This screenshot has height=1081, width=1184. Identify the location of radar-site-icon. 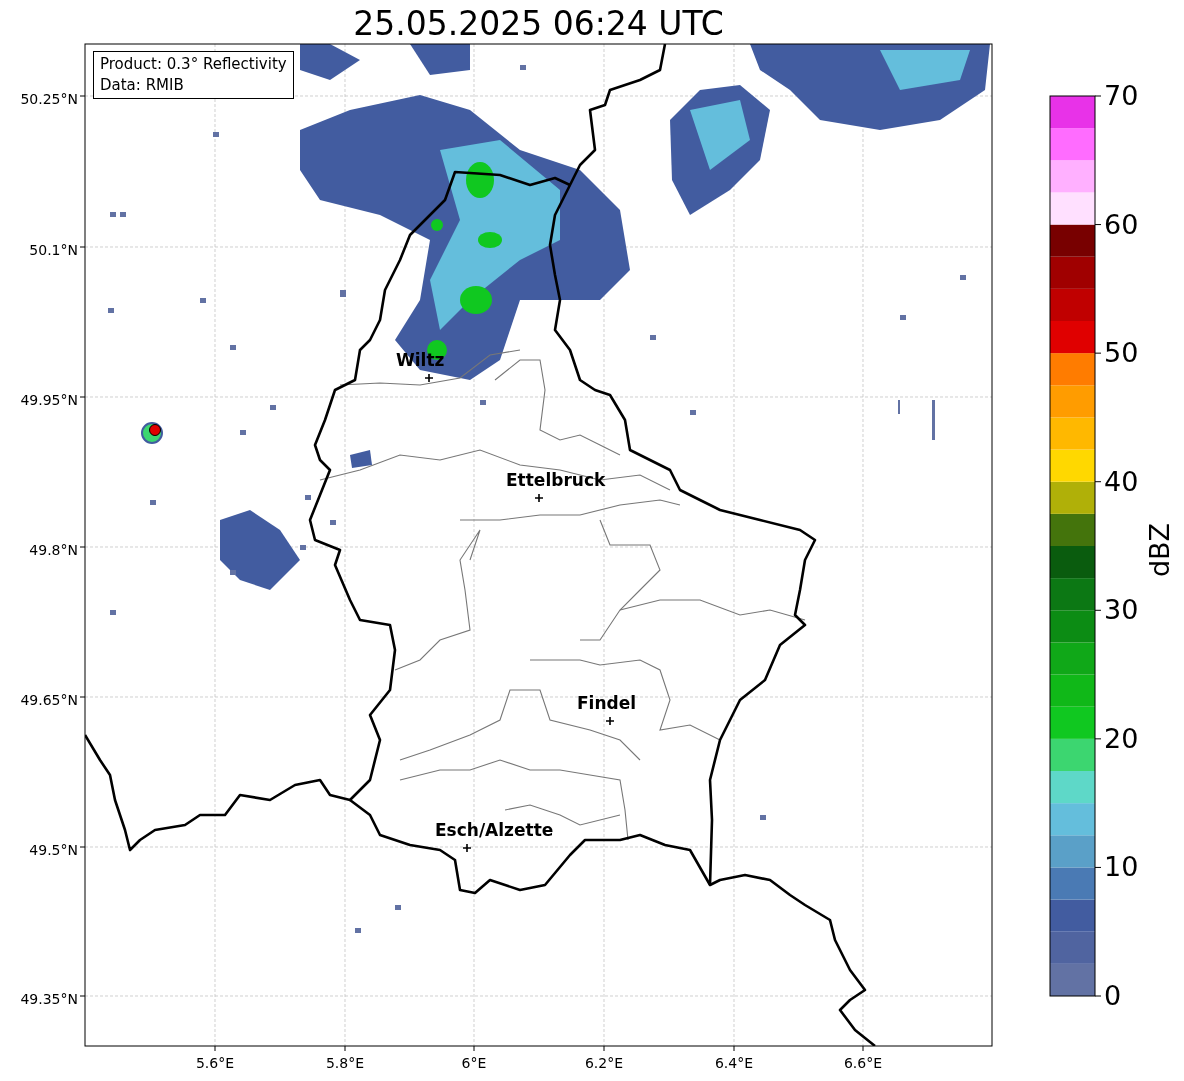
(152, 433).